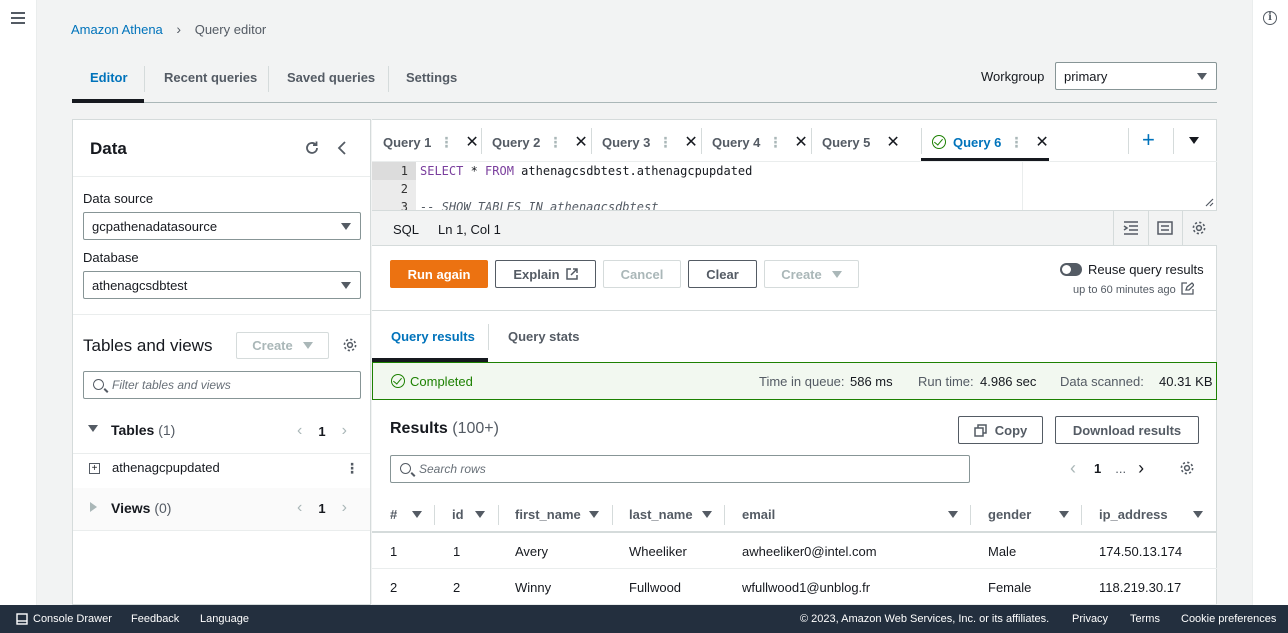 This screenshot has width=1288, height=633. Describe the element at coordinates (1187, 468) in the screenshot. I see `table-preferences-gear-icon` at that location.